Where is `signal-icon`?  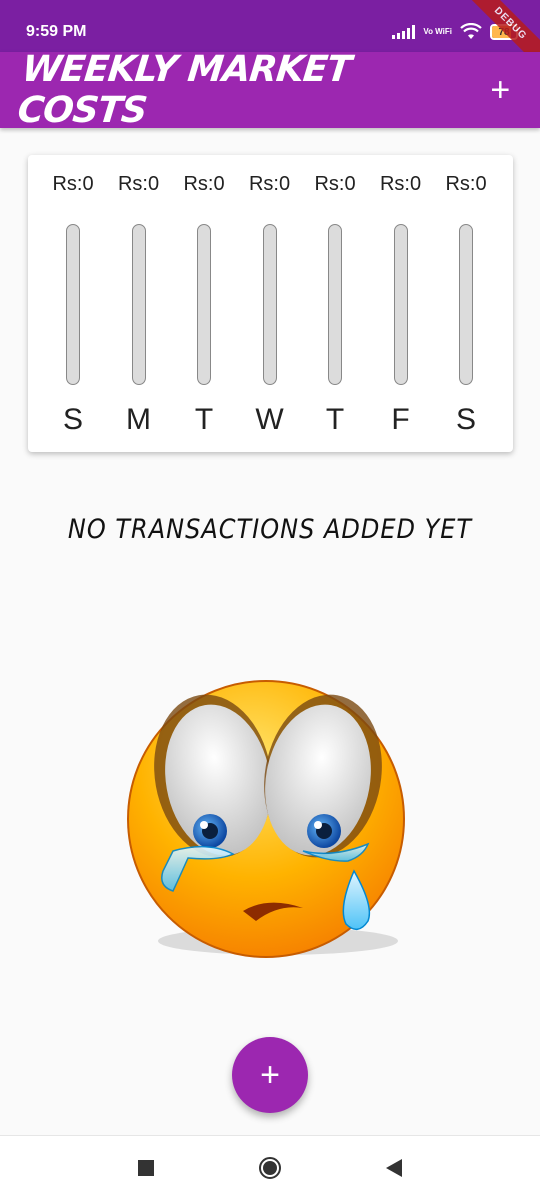 signal-icon is located at coordinates (404, 32).